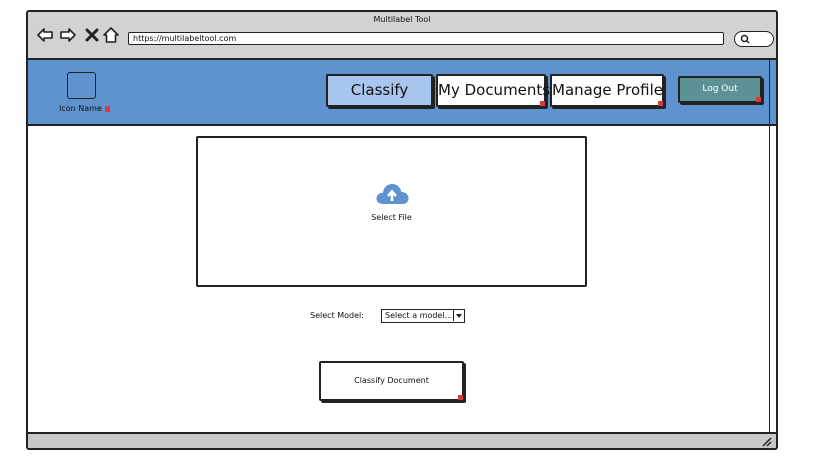 This screenshot has width=816, height=469. I want to click on back-arrow-icon, so click(45, 35).